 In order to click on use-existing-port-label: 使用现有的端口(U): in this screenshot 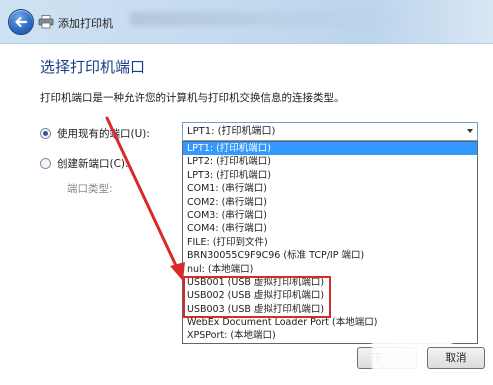, I will do `click(103, 134)`.